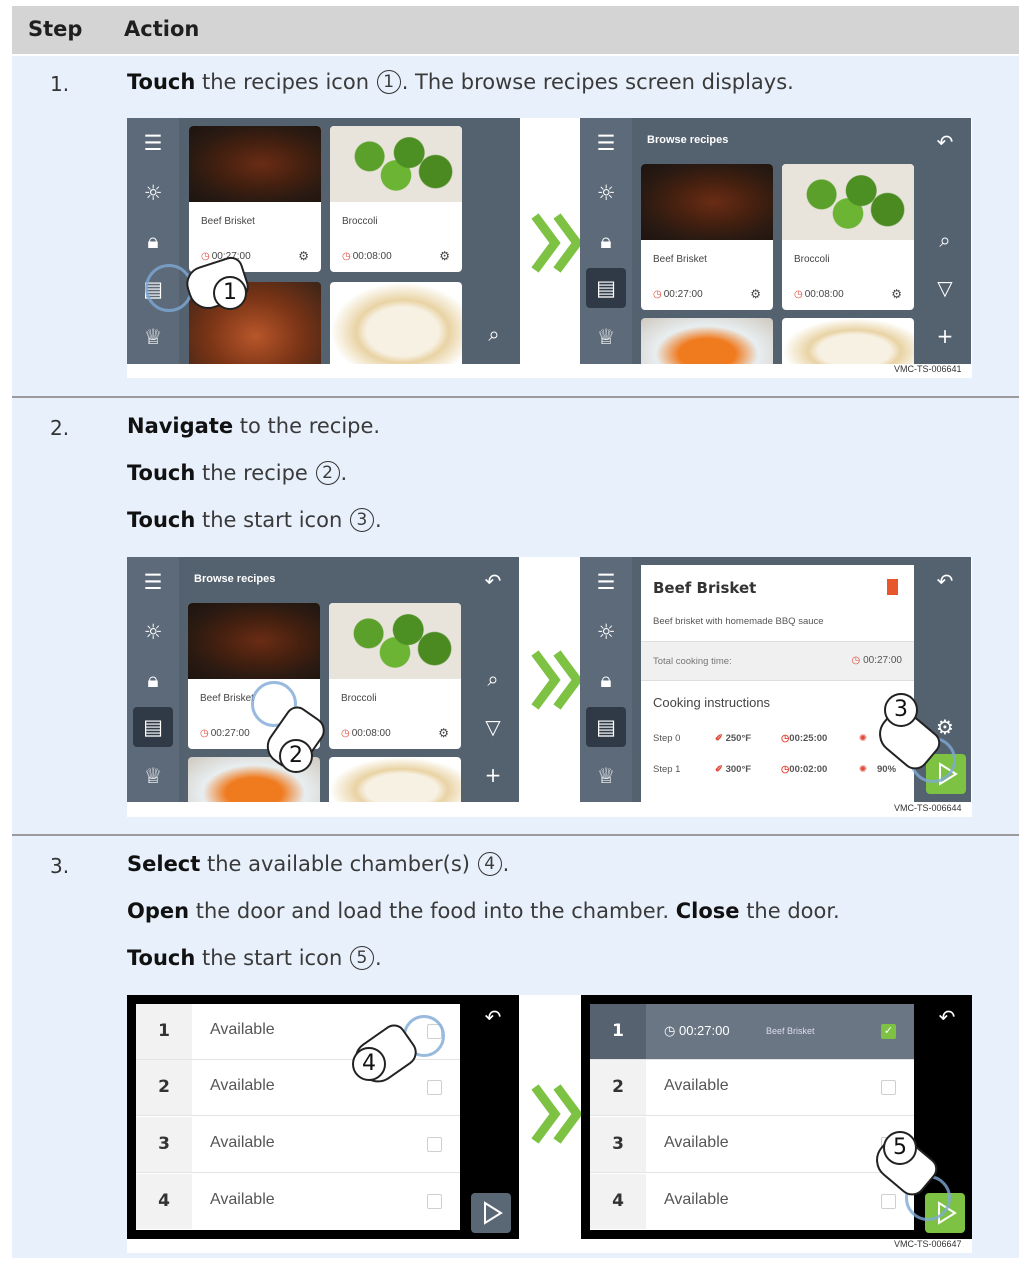  What do you see at coordinates (928, 808) in the screenshot?
I see `figure-id: VMC-TS-006644` at bounding box center [928, 808].